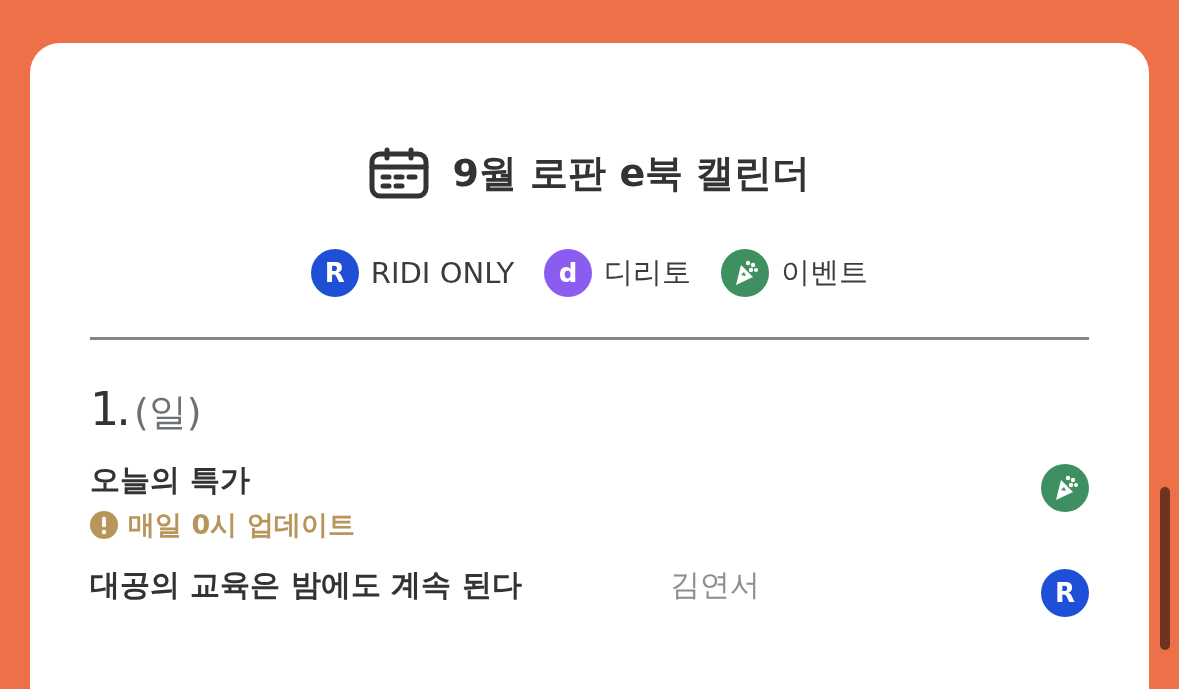  Describe the element at coordinates (167, 412) in the screenshot. I see `weekday-label: (일)` at that location.